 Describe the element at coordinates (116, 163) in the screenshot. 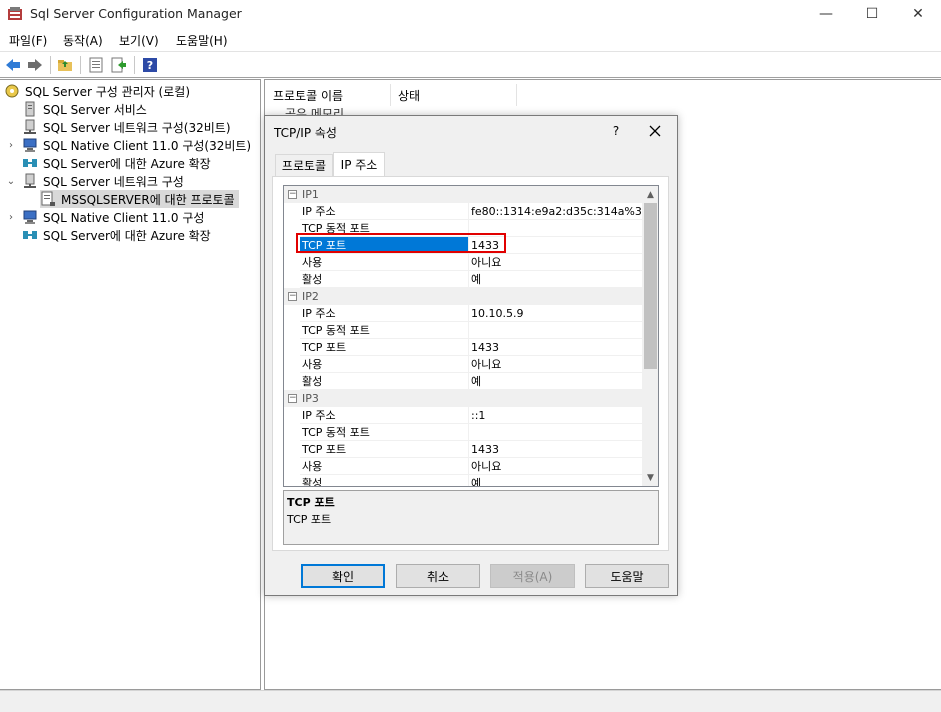

I see `tree-item-azure-ext-32: SQL Server에 대한 Azure 확장` at that location.